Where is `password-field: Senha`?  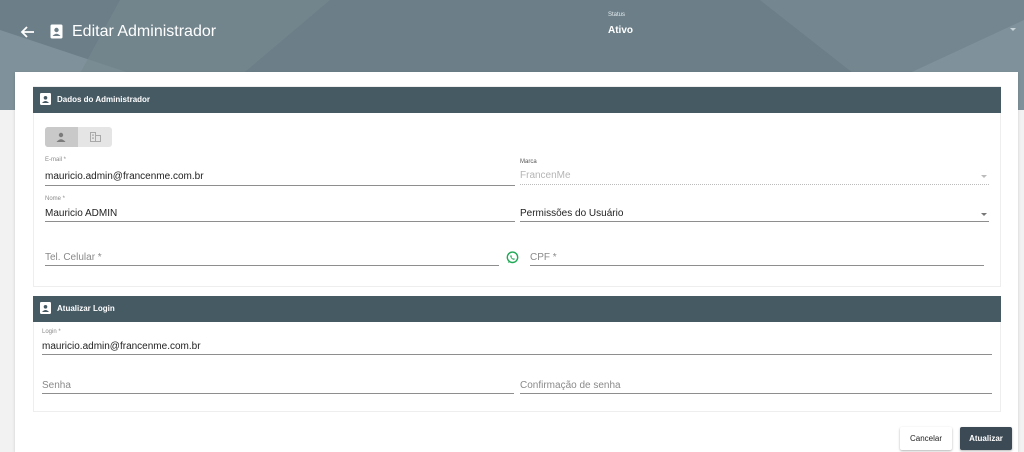 password-field: Senha is located at coordinates (278, 383).